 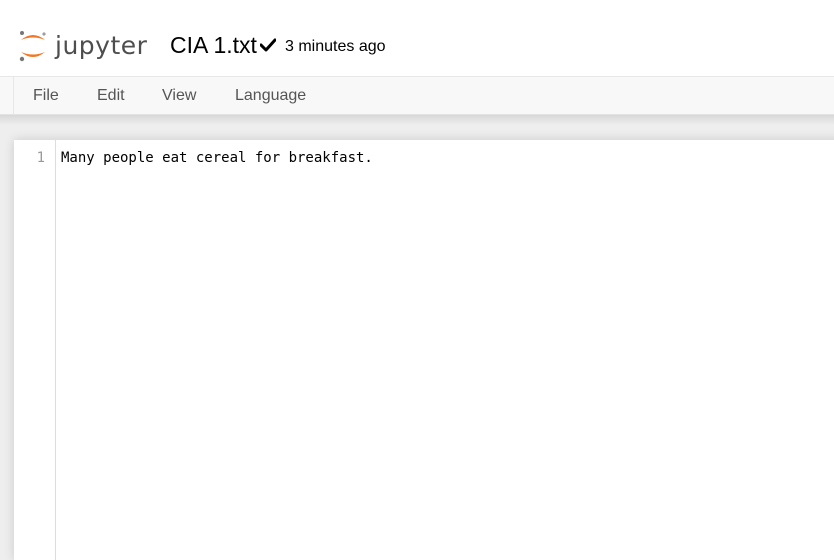 I want to click on menu-view: View, so click(x=179, y=96).